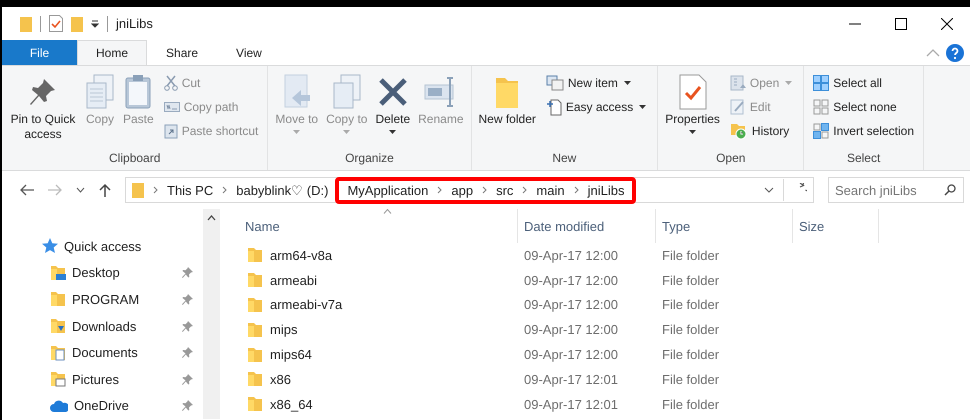  Describe the element at coordinates (762, 130) in the screenshot. I see `ribbon-button: History` at that location.